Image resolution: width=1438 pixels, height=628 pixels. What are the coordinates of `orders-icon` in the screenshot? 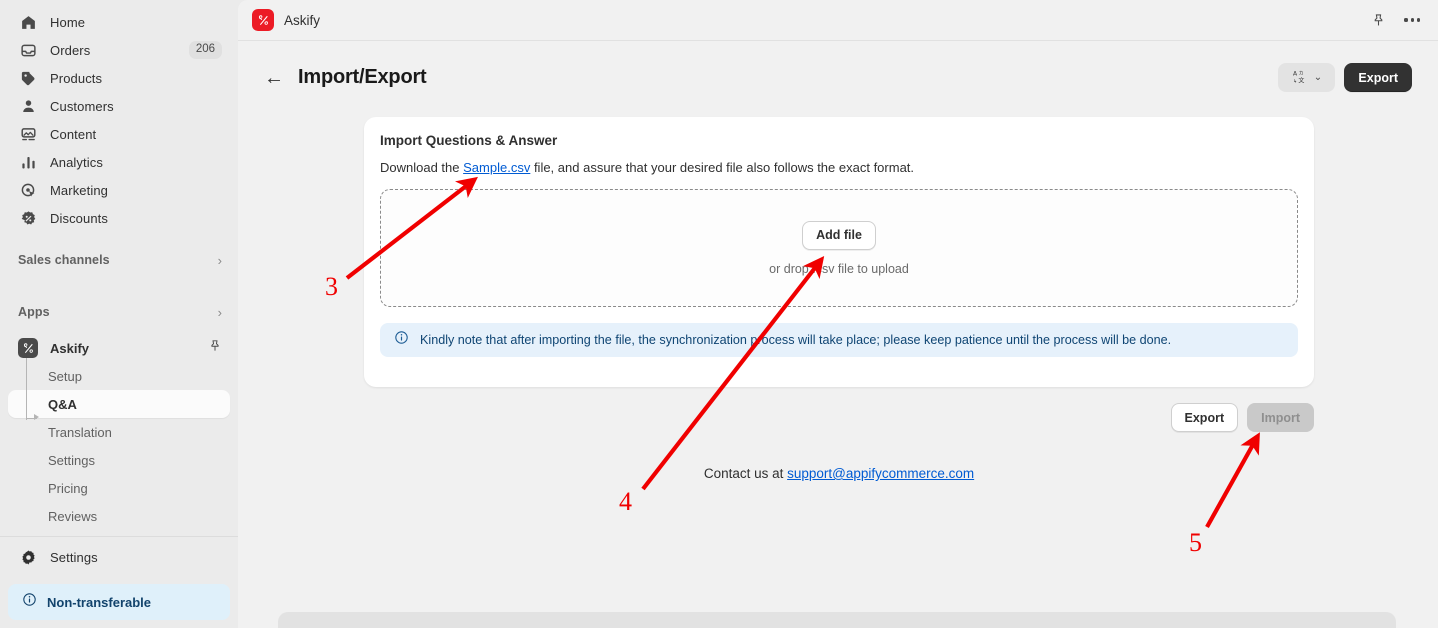 It's located at (28, 50).